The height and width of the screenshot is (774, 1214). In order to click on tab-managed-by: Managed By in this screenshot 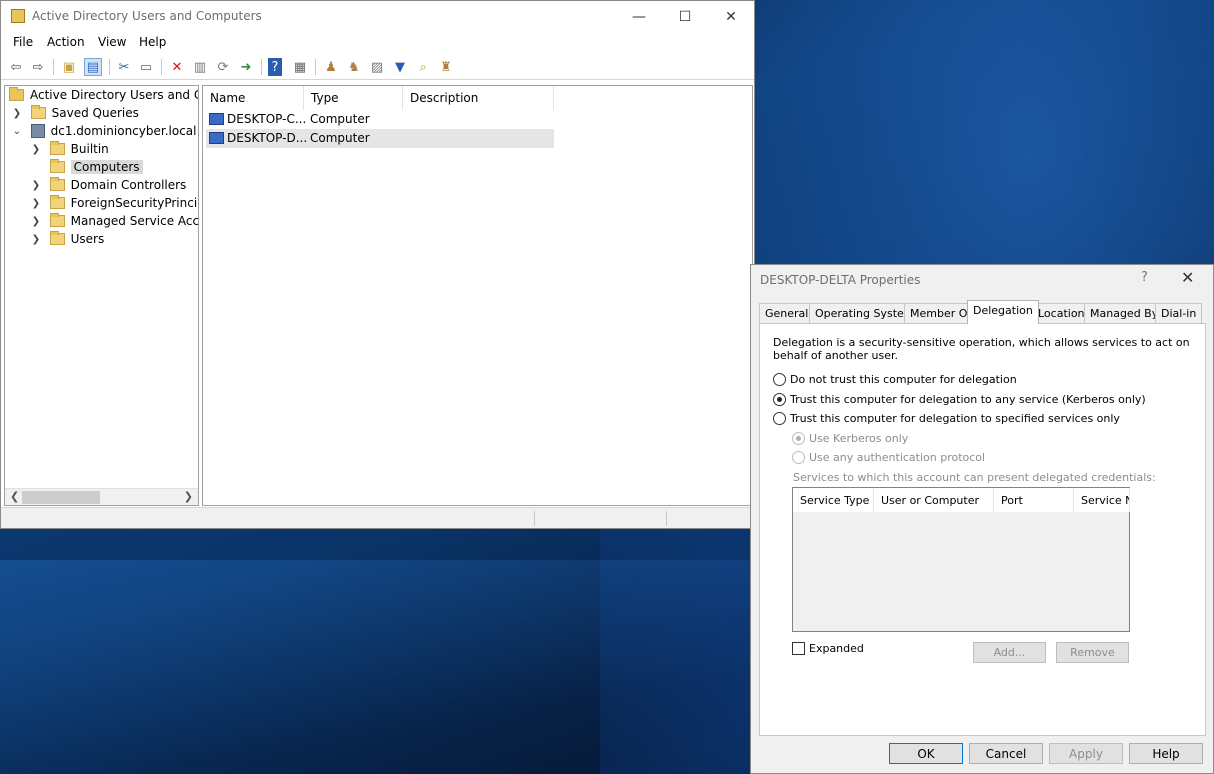, I will do `click(1124, 313)`.